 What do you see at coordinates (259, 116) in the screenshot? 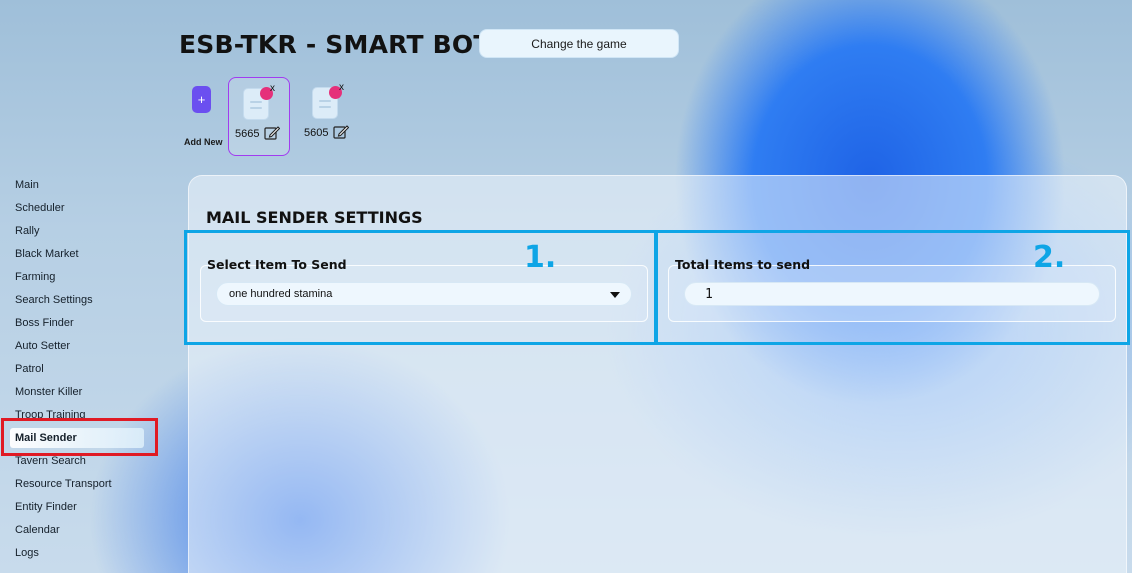
I see `profile-card-5665: x 5665` at bounding box center [259, 116].